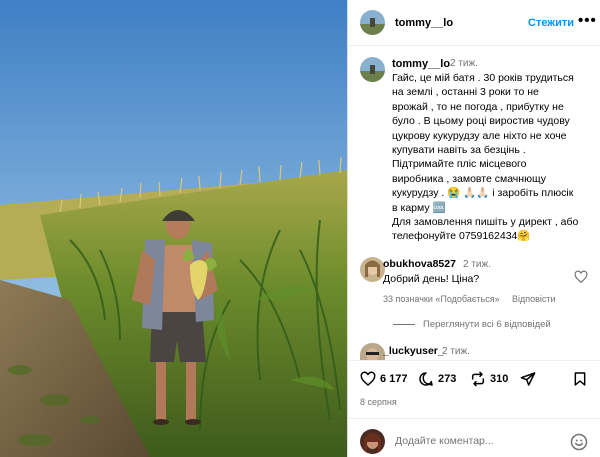 This screenshot has height=457, width=600. I want to click on comment-username: _luckyuser_, so click(413, 351).